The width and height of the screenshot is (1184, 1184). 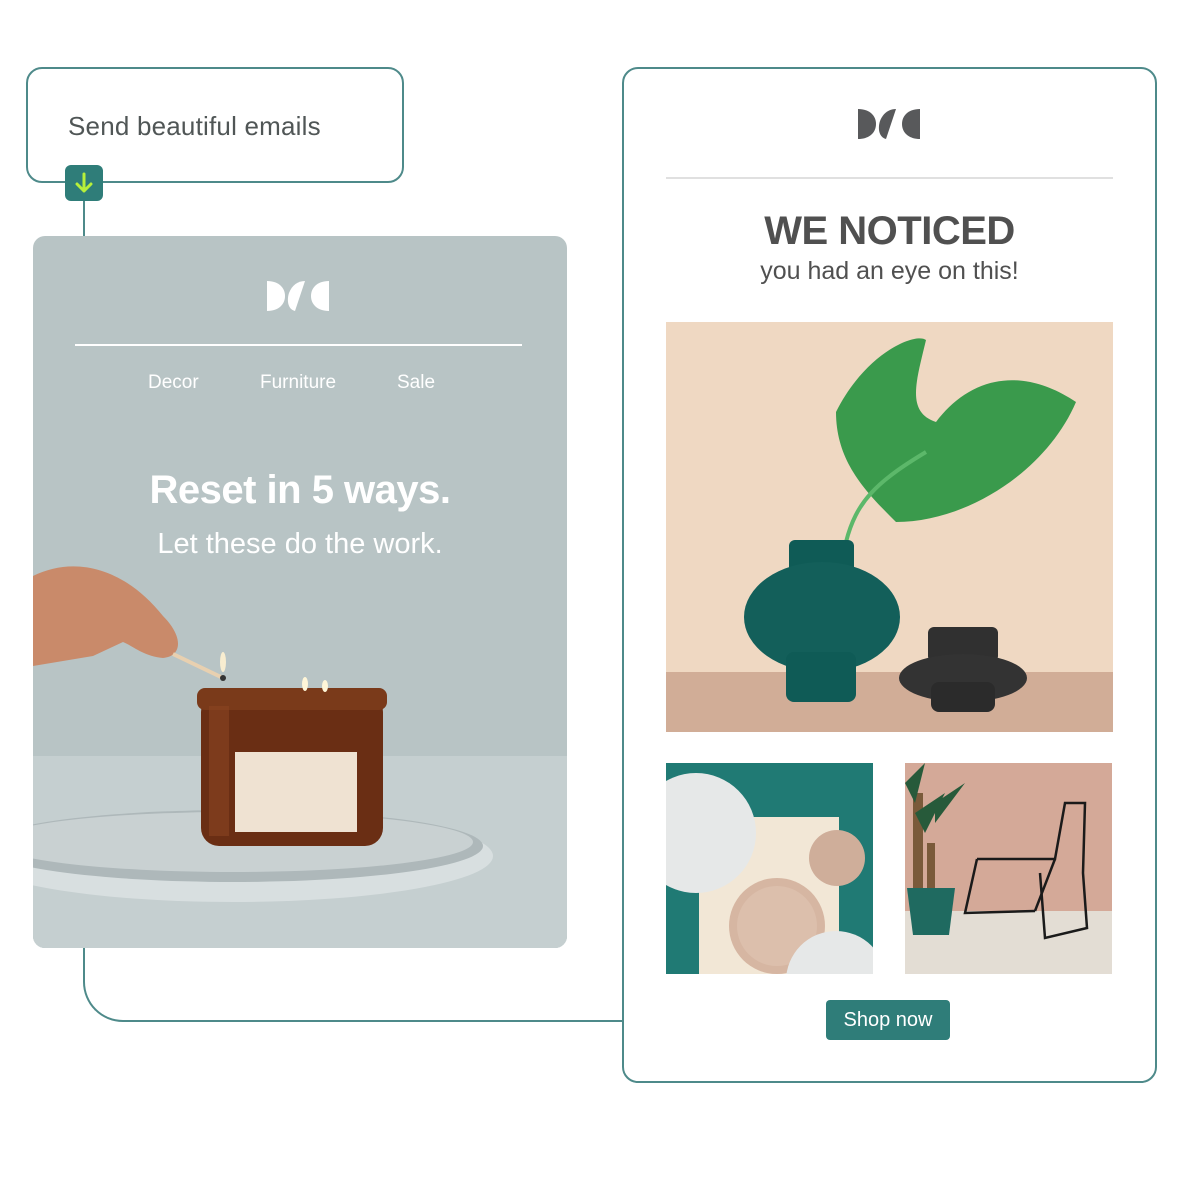 What do you see at coordinates (300, 752) in the screenshot?
I see `candle-being-lit-image` at bounding box center [300, 752].